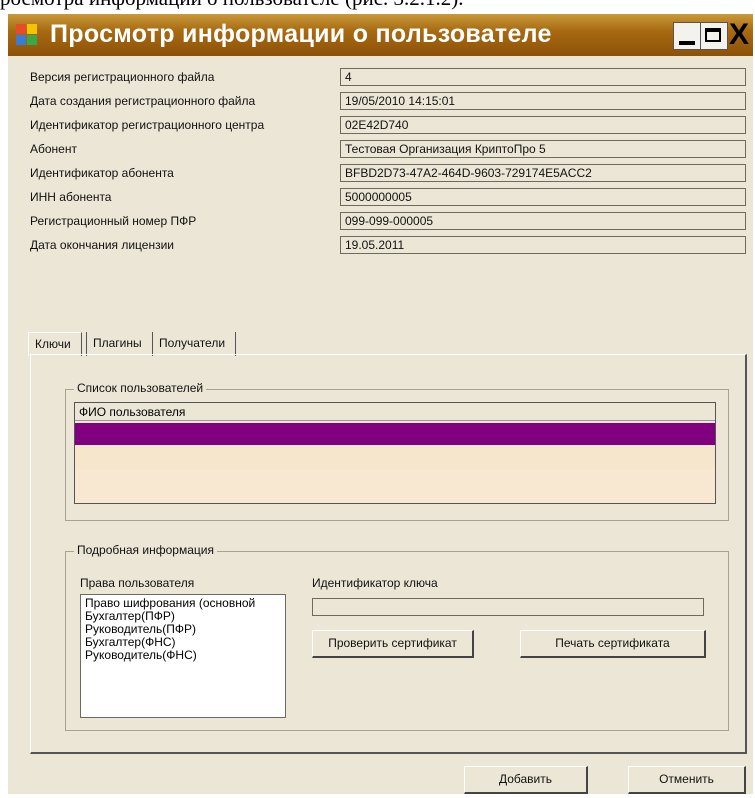 This screenshot has height=798, width=755. Describe the element at coordinates (147, 125) in the screenshot. I see `label-registration-center-id: Идентификатор регистрационного центра` at that location.